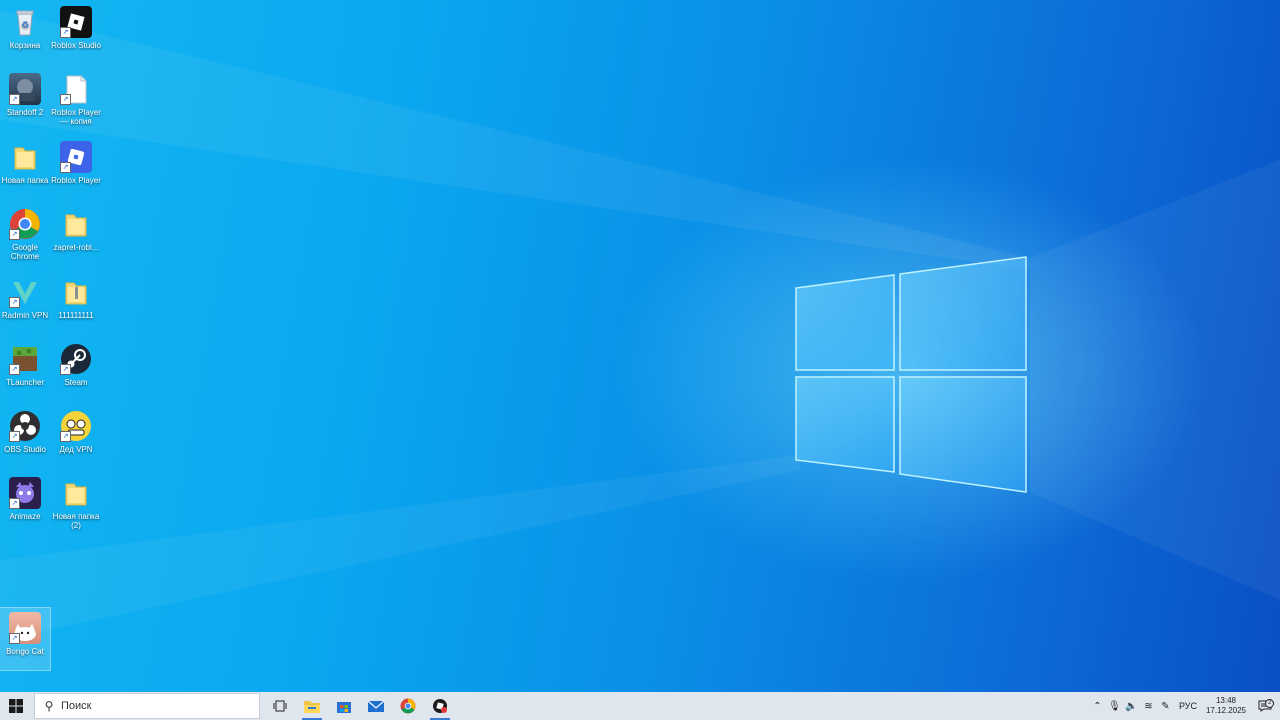 Image resolution: width=1280 pixels, height=720 pixels. I want to click on obs-icon: ↗, so click(25, 426).